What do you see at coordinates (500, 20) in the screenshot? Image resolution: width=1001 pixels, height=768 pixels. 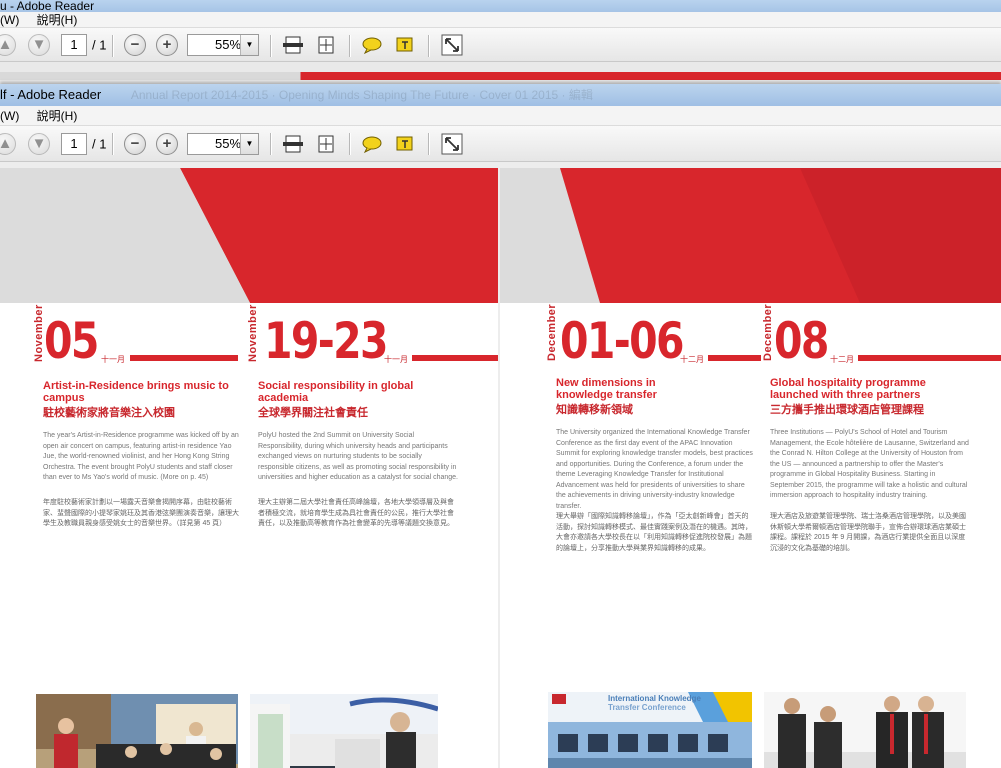 I see `back-menu-bar: (W) 說明(H)` at bounding box center [500, 20].